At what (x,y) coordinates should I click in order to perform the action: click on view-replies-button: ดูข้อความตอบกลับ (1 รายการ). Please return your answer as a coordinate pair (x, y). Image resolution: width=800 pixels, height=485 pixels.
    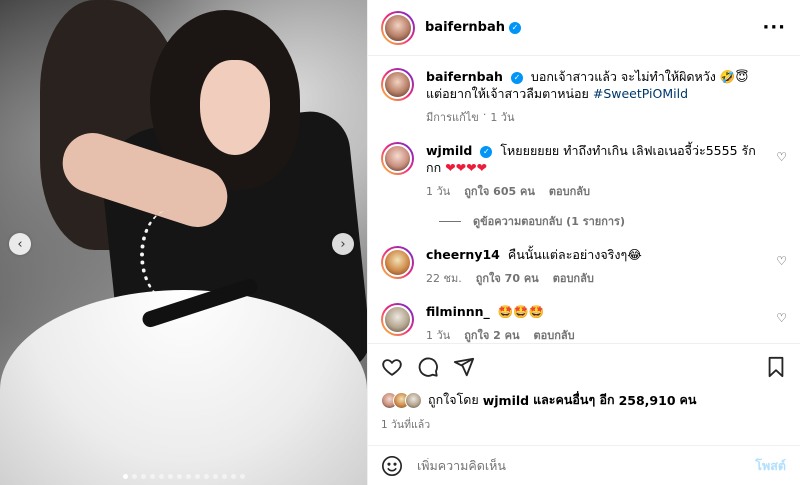
    Looking at the image, I should click on (613, 221).